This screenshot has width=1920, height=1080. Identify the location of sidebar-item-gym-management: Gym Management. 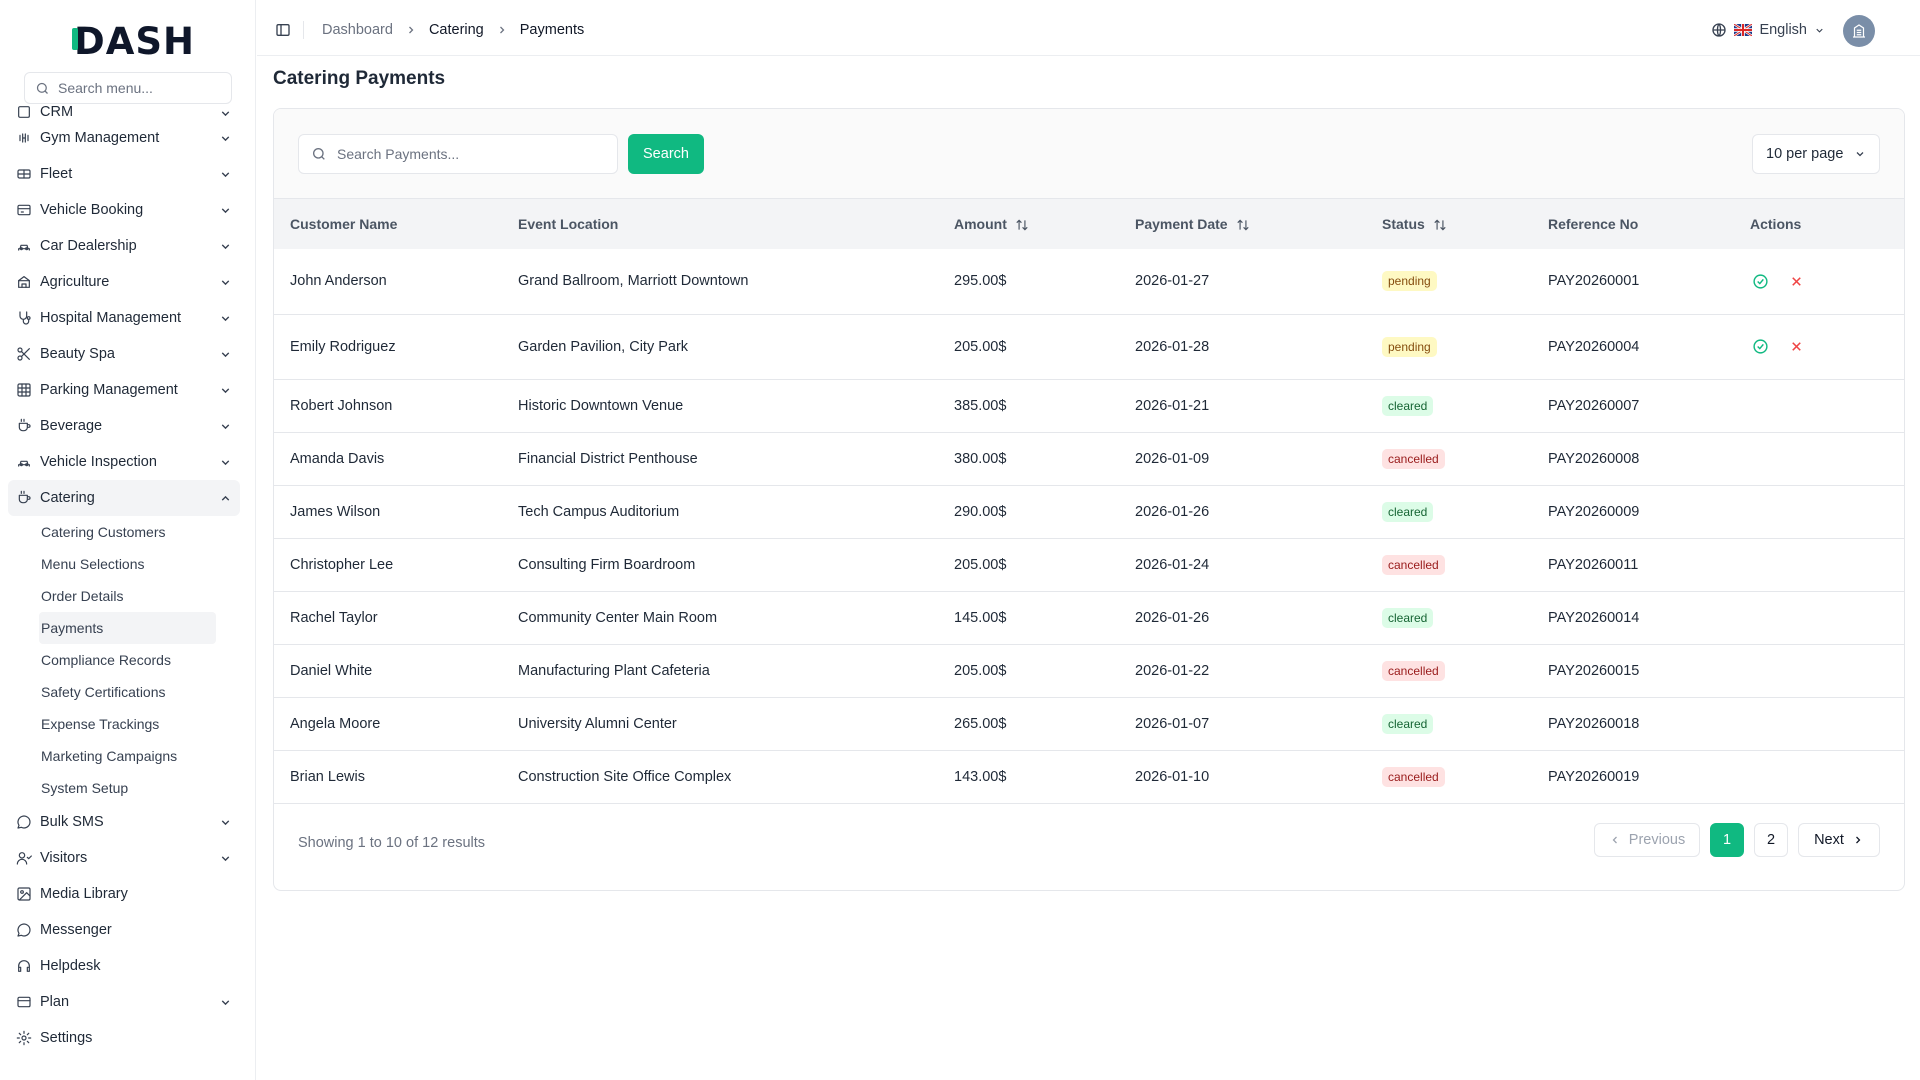
(124, 138).